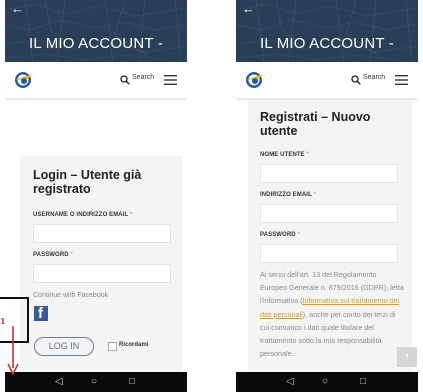 Image resolution: width=423 pixels, height=392 pixels. I want to click on facebook-glyph: f, so click(40, 313).